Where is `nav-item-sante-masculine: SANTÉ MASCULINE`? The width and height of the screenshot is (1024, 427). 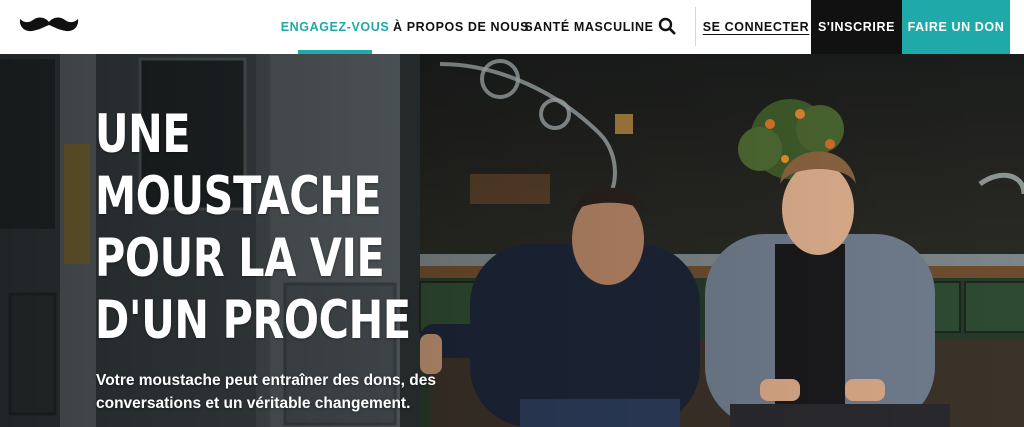 nav-item-sante-masculine: SANTÉ MASCULINE is located at coordinates (588, 27).